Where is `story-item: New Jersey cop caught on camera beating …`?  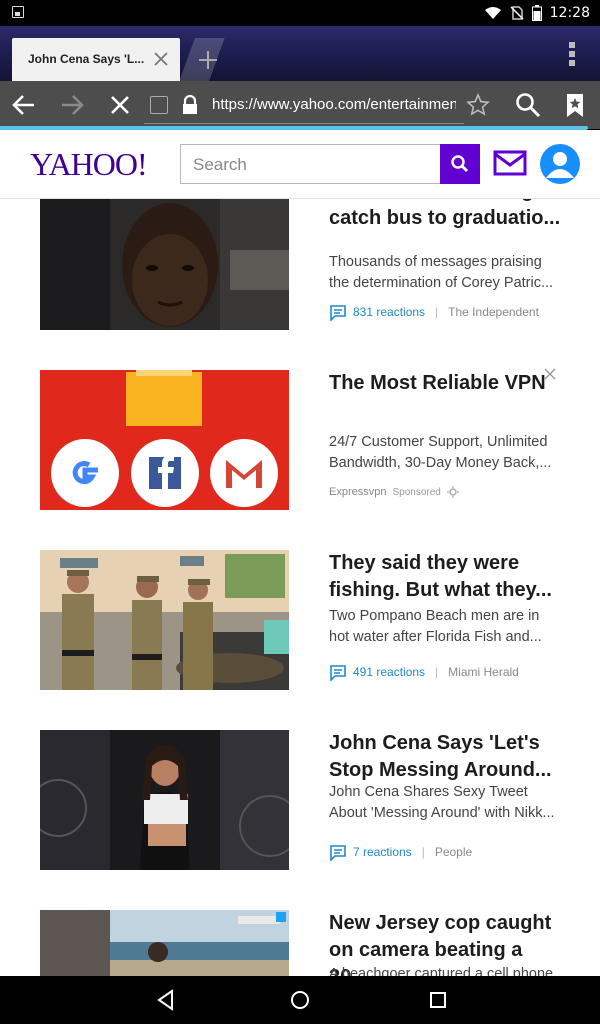
story-item: New Jersey cop caught on camera beating … is located at coordinates (300, 943).